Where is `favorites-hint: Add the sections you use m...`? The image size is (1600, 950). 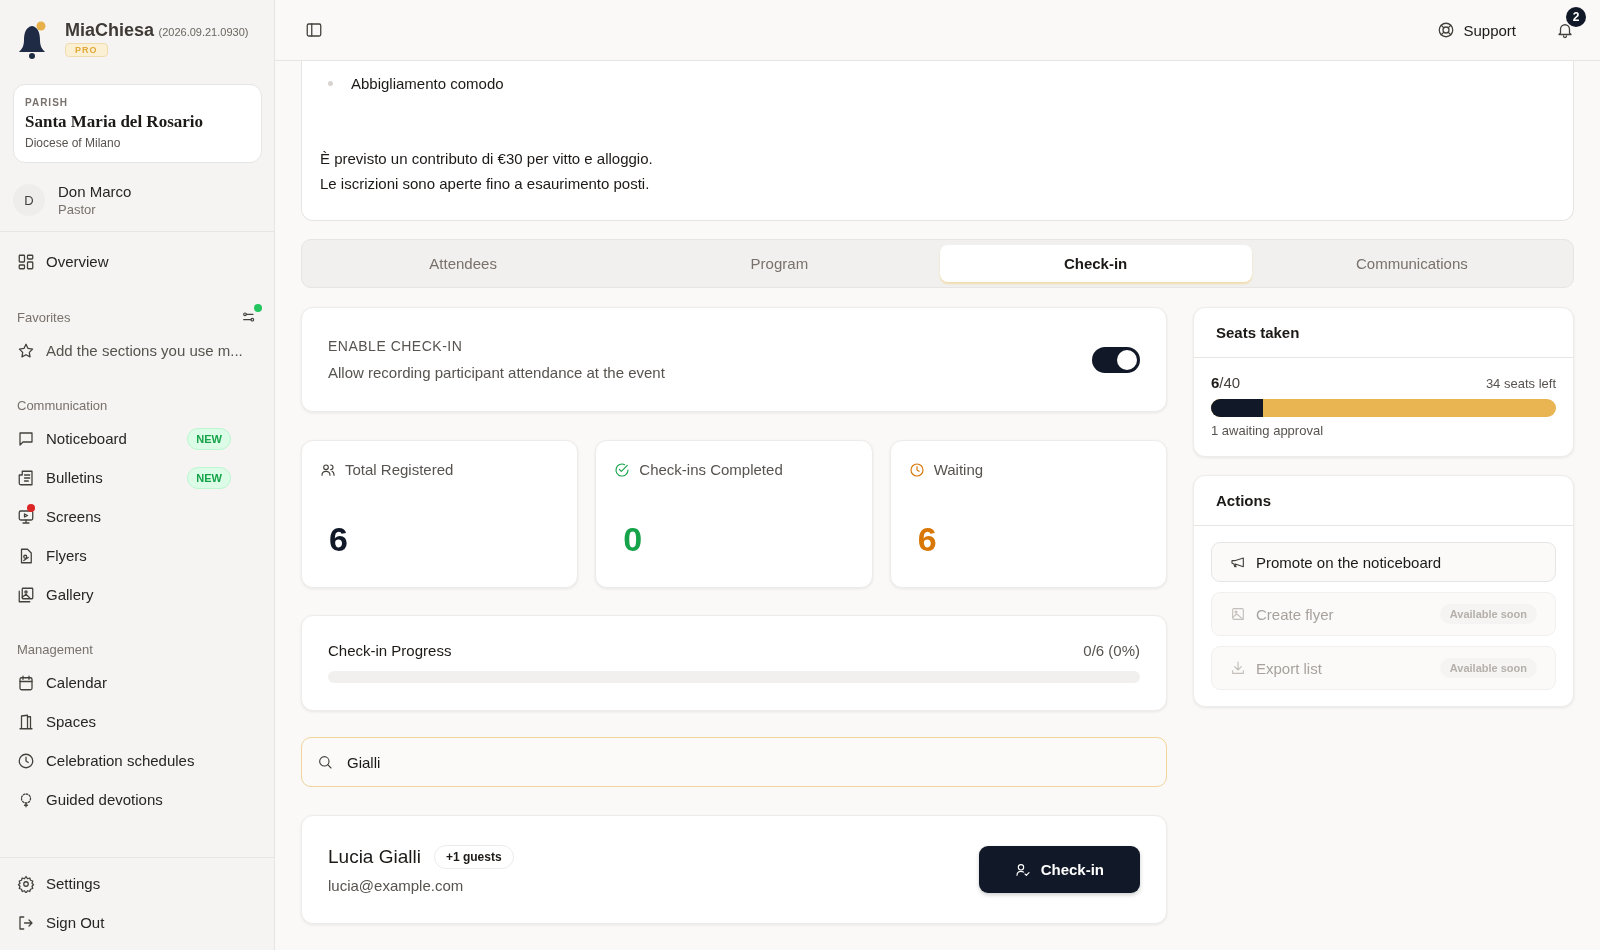 favorites-hint: Add the sections you use m... is located at coordinates (137, 350).